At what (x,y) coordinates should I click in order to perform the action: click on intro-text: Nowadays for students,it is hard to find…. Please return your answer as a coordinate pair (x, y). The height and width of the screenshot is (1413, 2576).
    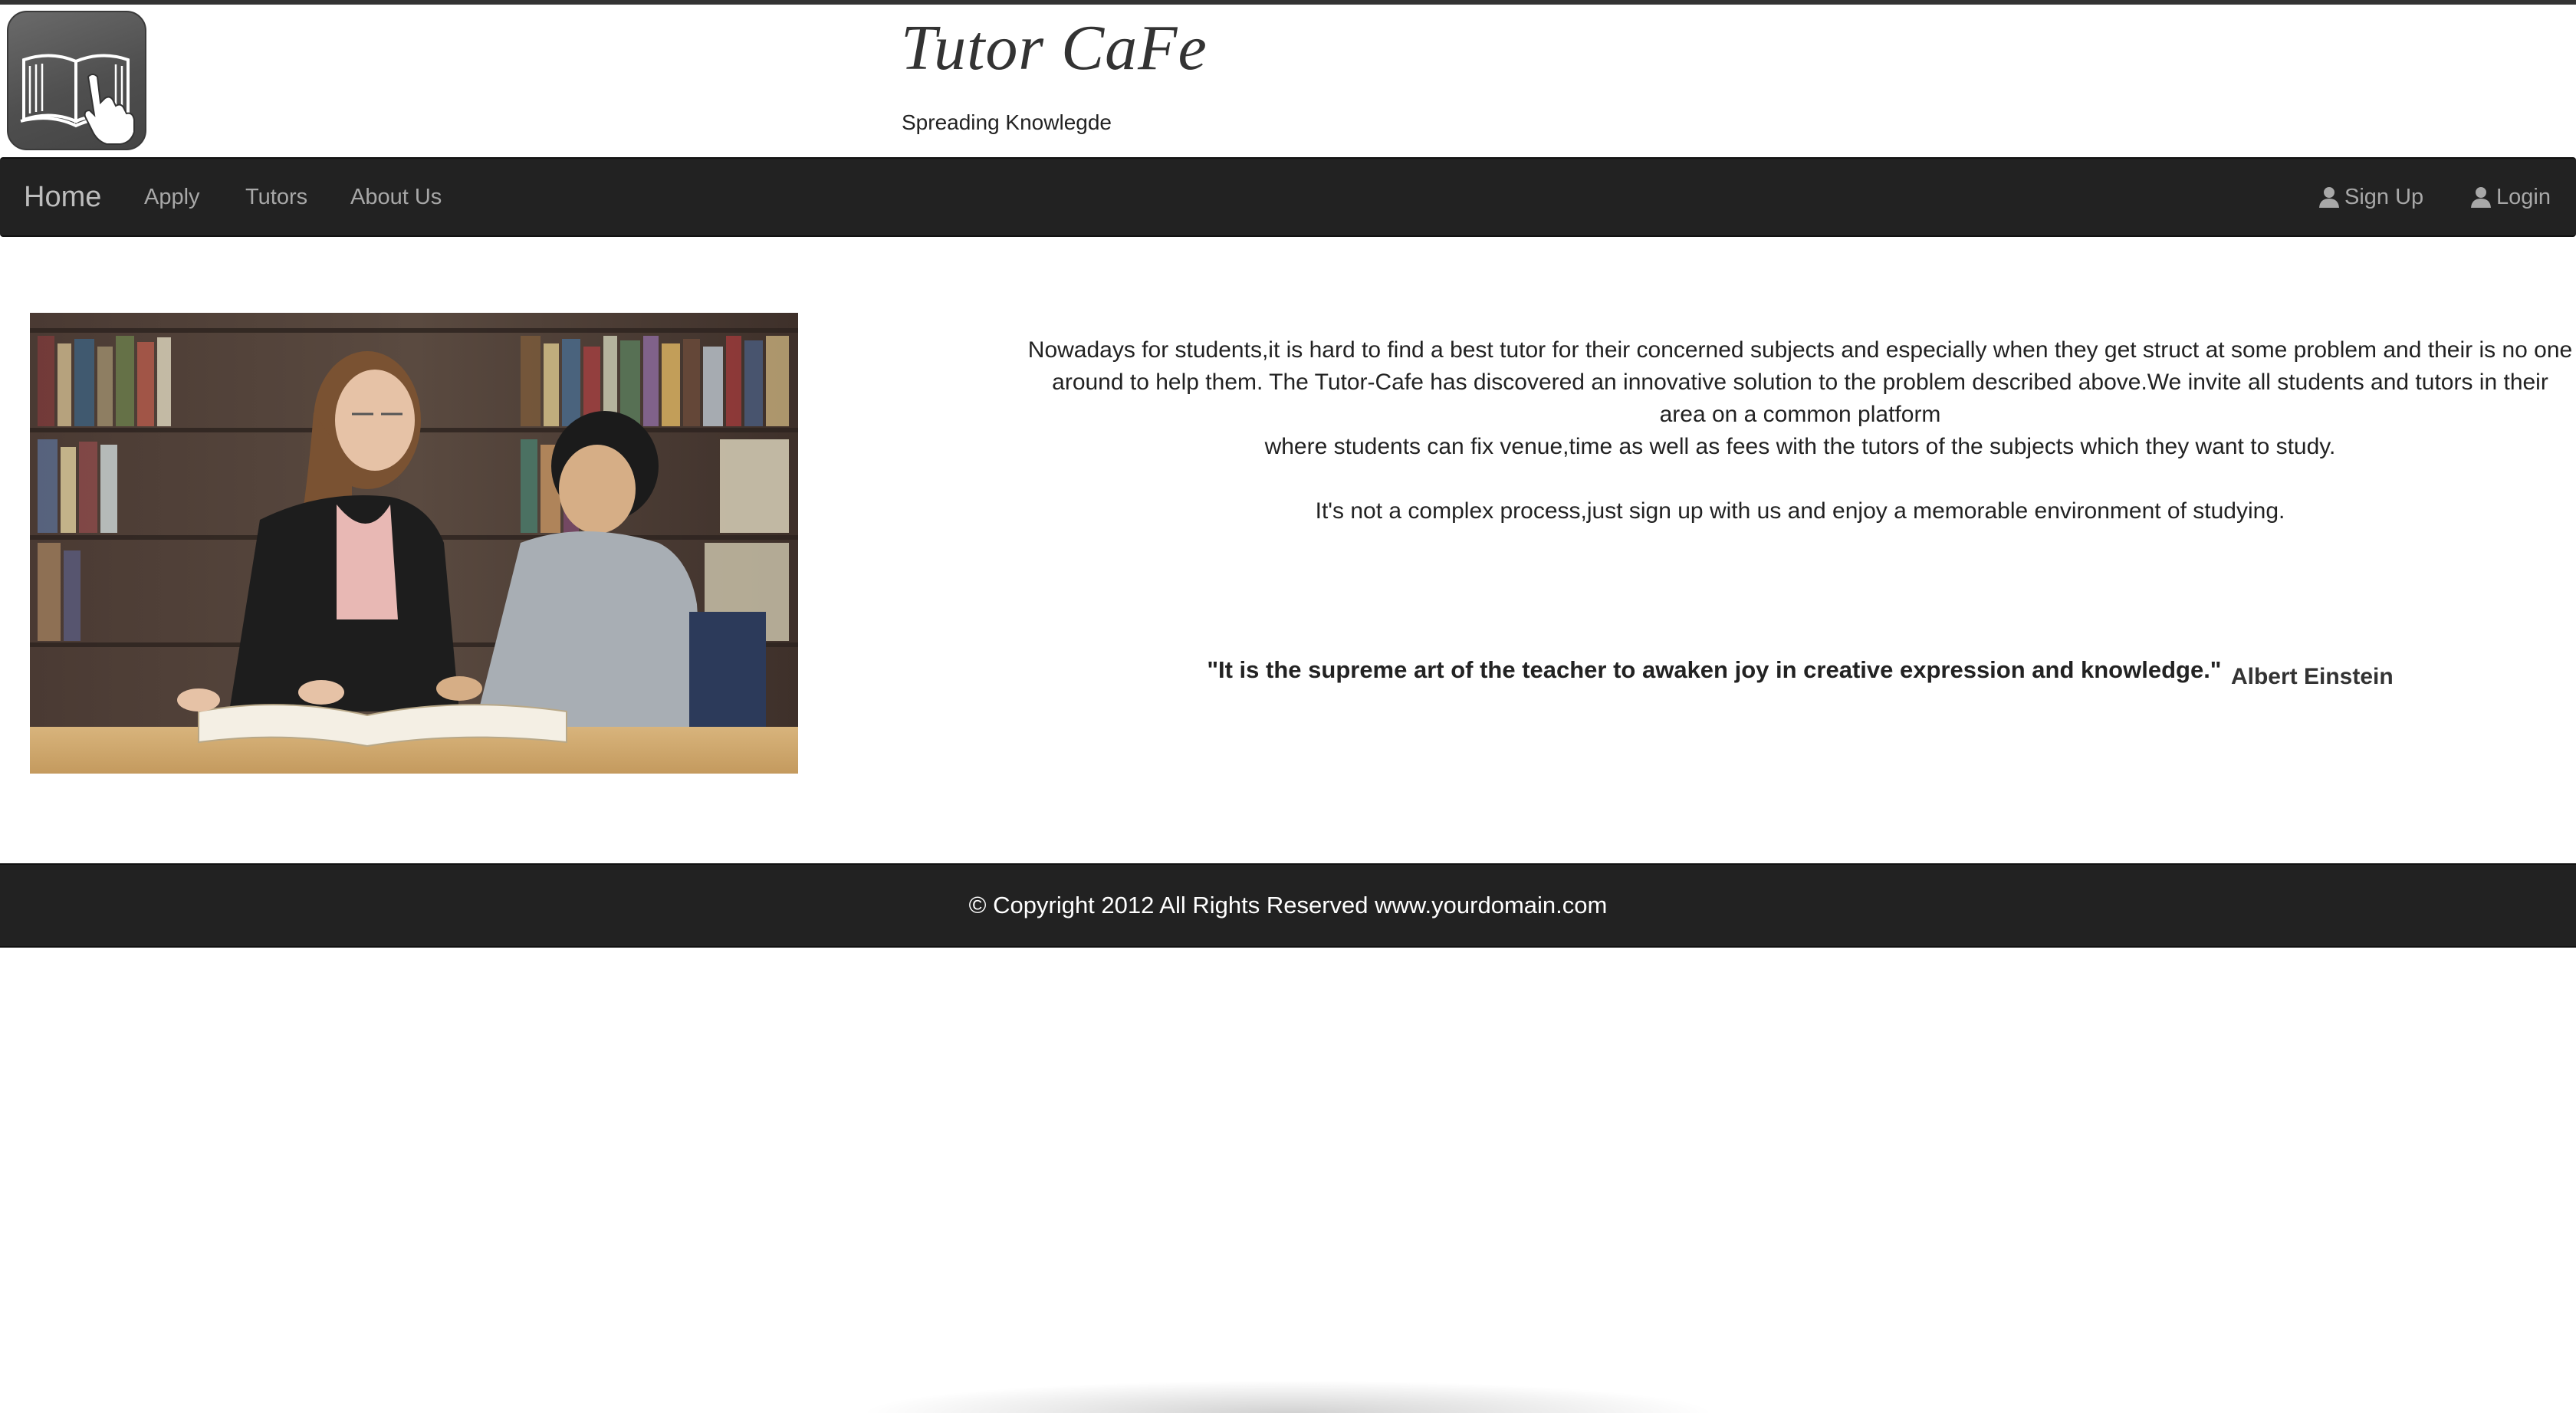
    Looking at the image, I should click on (1800, 430).